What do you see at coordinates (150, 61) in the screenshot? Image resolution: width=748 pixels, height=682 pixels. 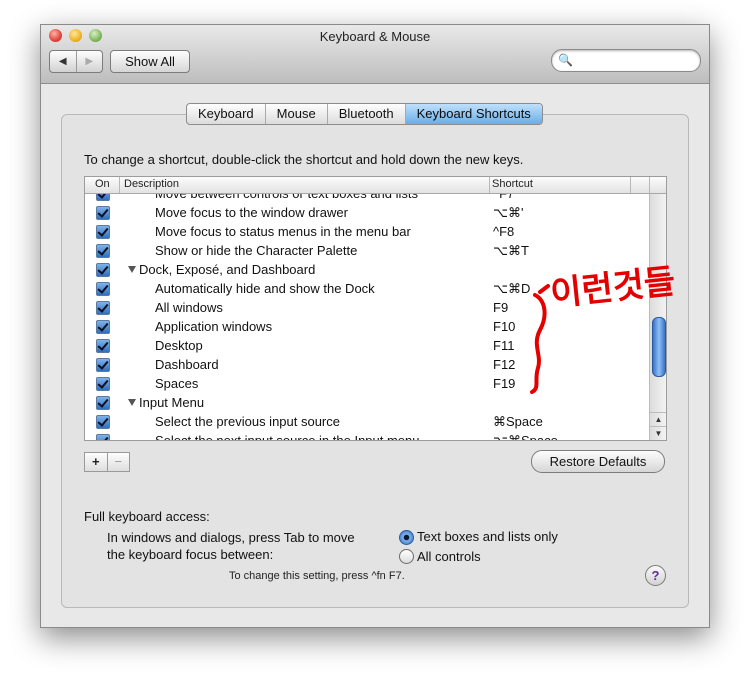 I see `show-all-button: Show All` at bounding box center [150, 61].